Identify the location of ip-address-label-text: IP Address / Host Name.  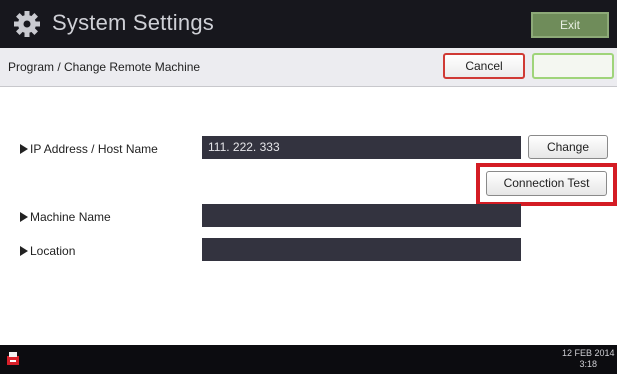
(94, 149).